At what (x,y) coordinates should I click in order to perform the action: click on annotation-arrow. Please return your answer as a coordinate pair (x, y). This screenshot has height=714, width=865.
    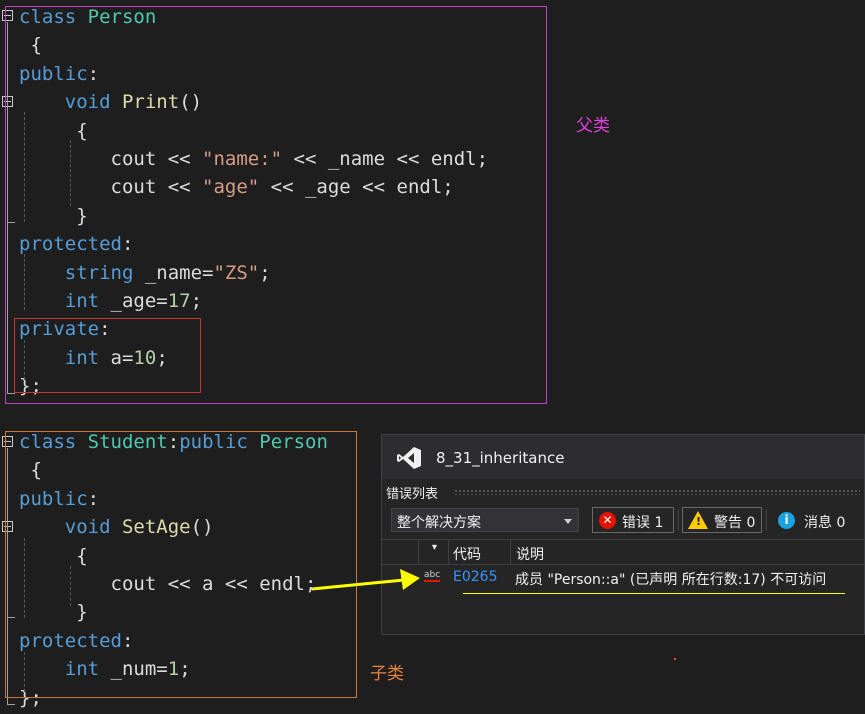
    Looking at the image, I should click on (365, 580).